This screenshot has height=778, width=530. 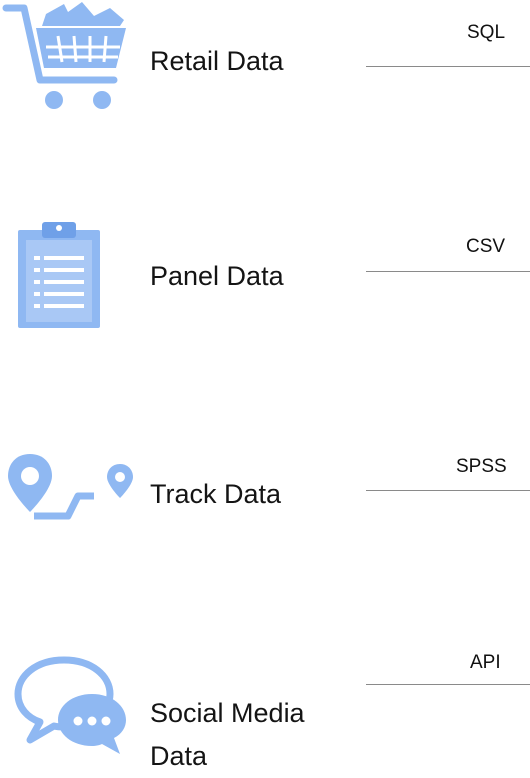 What do you see at coordinates (64, 55) in the screenshot?
I see `shopping-cart-icon` at bounding box center [64, 55].